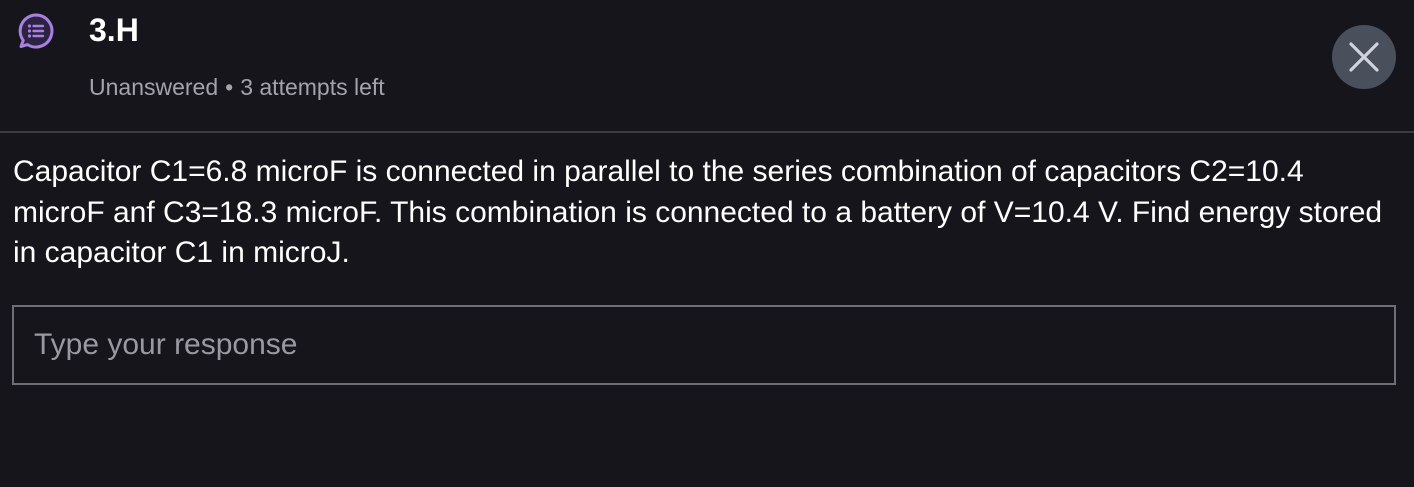 The height and width of the screenshot is (487, 1414). I want to click on close-icon, so click(1364, 57).